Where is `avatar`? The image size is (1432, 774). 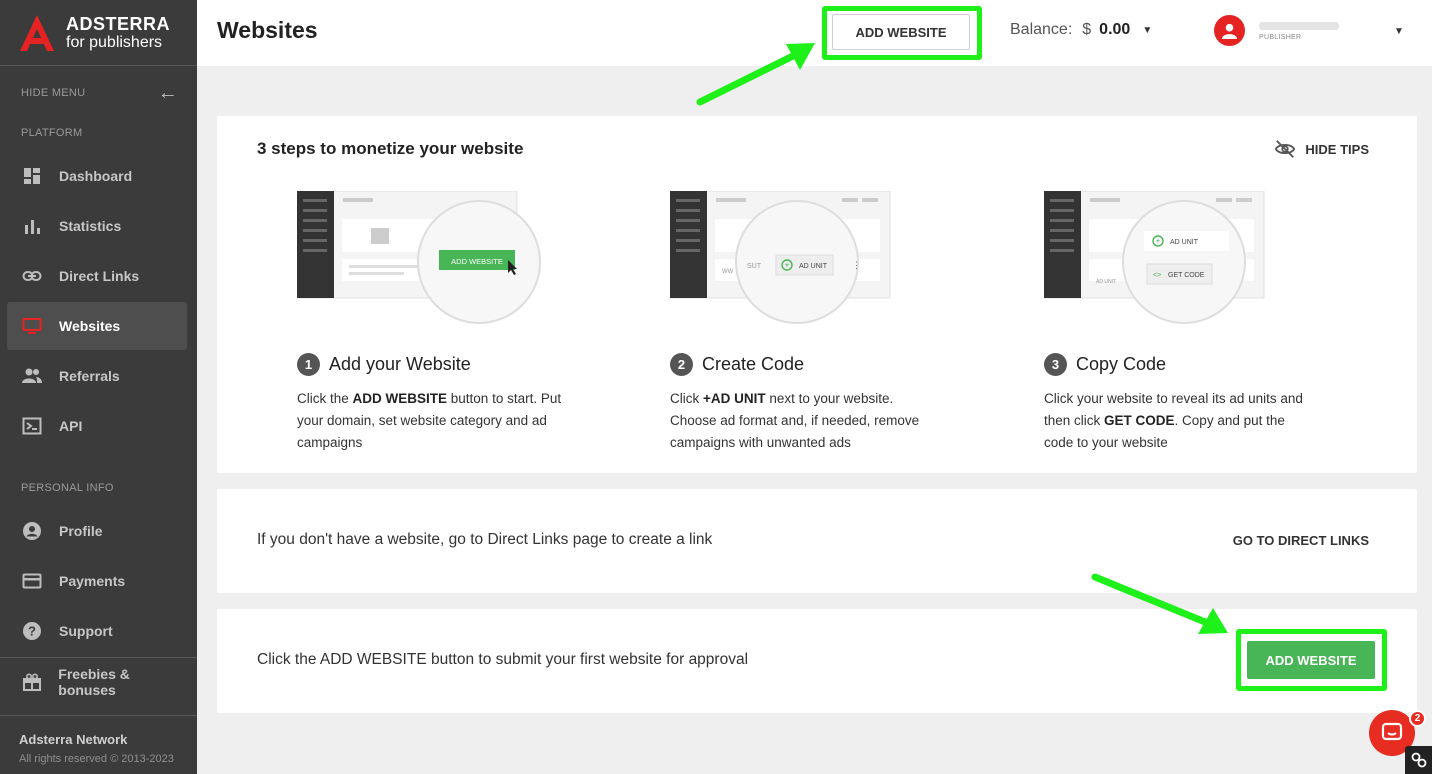
avatar is located at coordinates (1229, 30).